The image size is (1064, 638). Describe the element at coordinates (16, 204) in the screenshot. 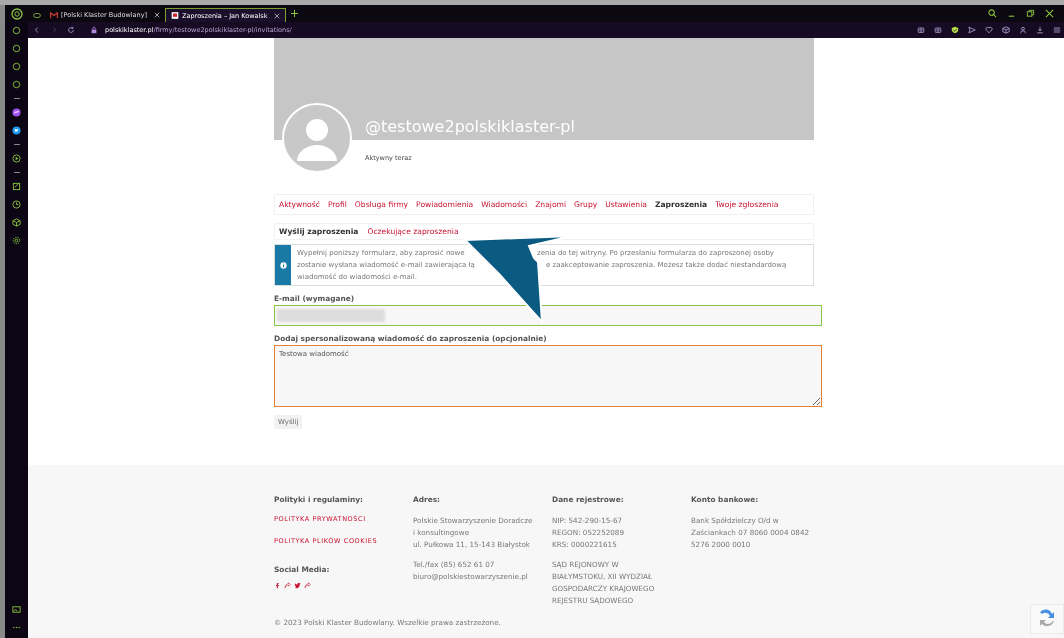

I see `clock-icon` at that location.